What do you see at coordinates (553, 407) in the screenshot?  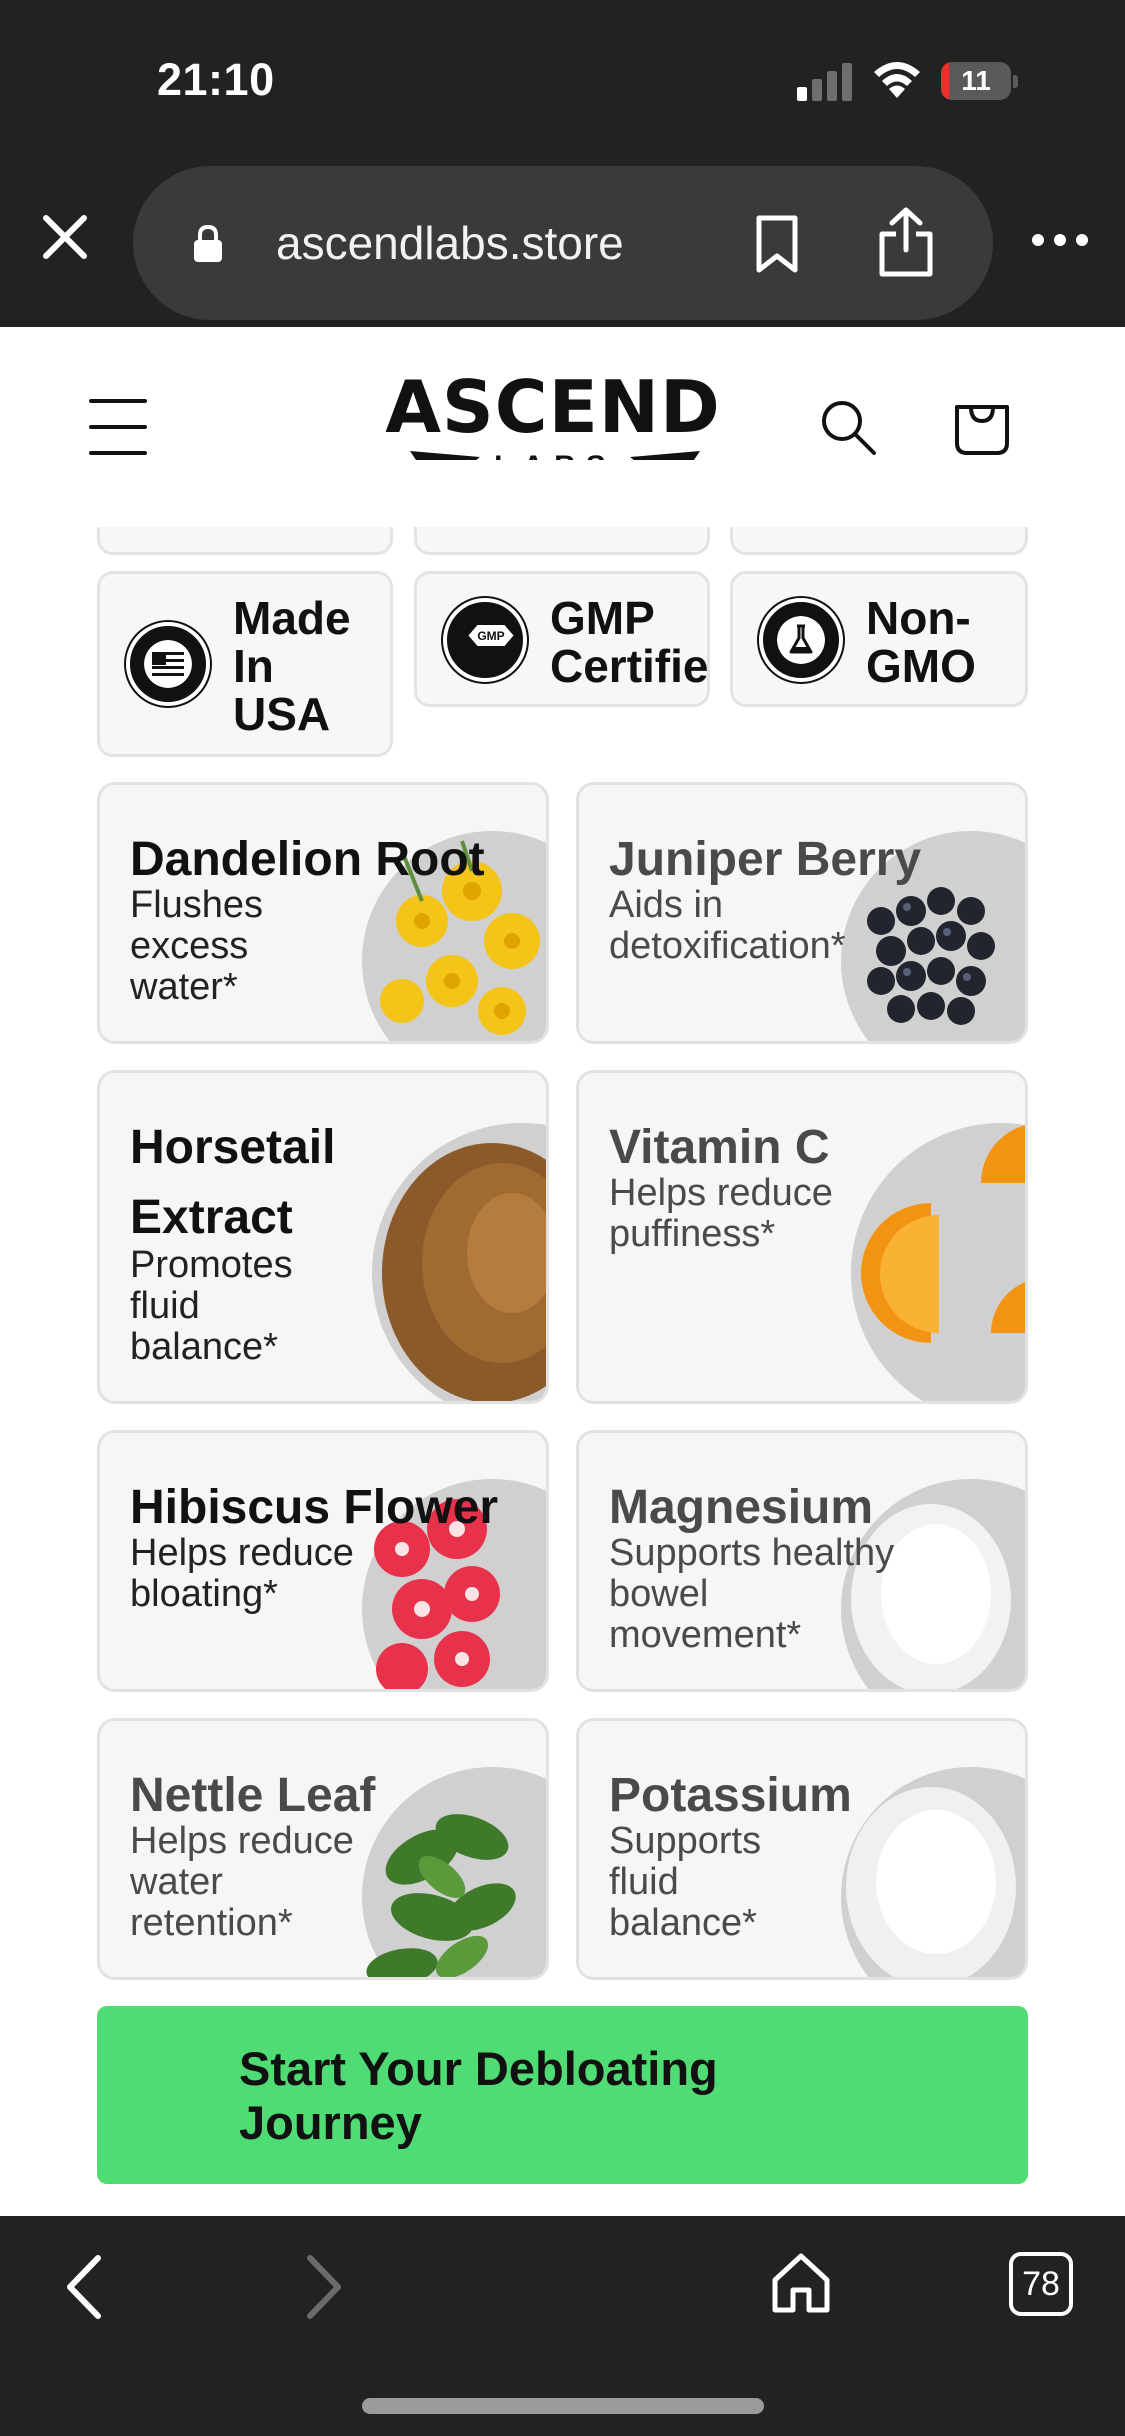 I see `logo: ASCEND` at bounding box center [553, 407].